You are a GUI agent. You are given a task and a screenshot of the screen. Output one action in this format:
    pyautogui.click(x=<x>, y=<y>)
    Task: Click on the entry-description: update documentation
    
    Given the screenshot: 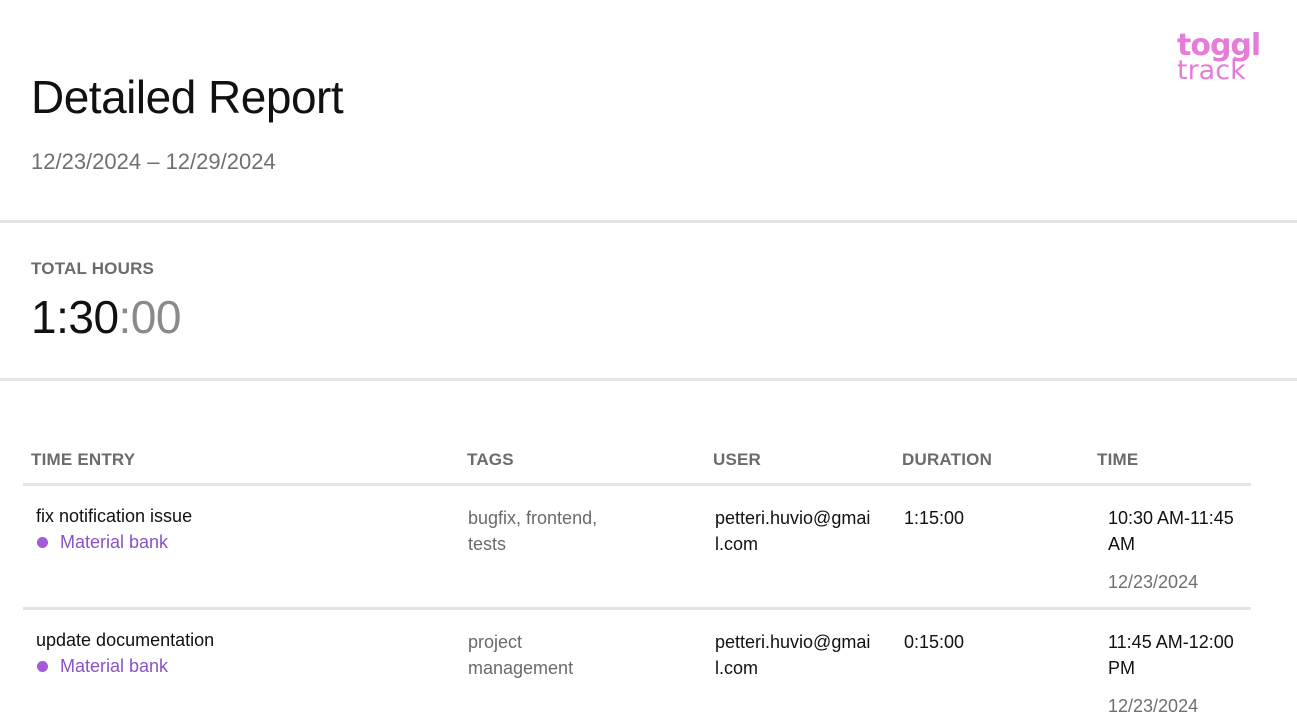 What is the action you would take?
    pyautogui.click(x=125, y=640)
    